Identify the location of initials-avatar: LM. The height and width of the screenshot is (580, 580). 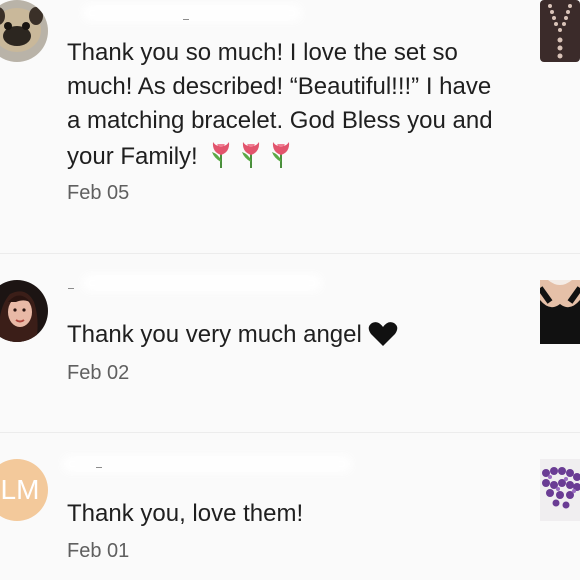
(24, 490).